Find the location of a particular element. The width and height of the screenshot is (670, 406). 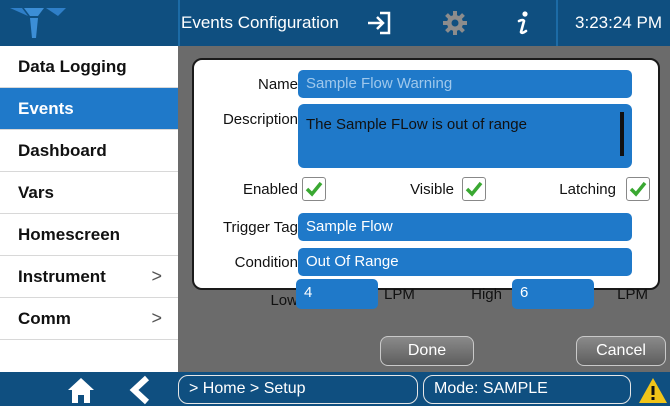

description-text: The Sample FLow is out of range is located at coordinates (416, 124).